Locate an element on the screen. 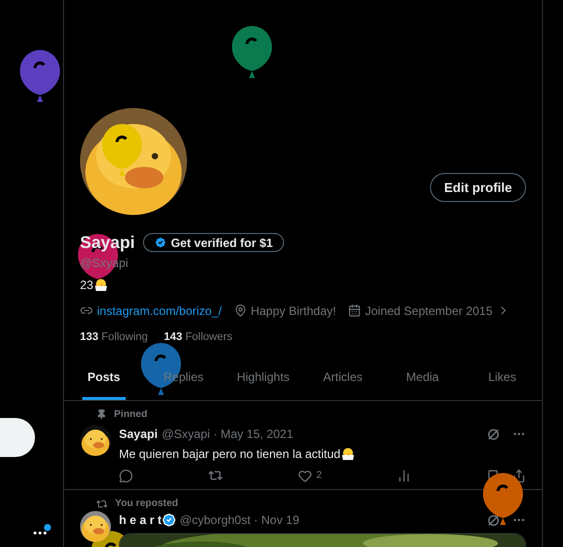 The image size is (563, 547). author-name: h e a r t is located at coordinates (140, 520).